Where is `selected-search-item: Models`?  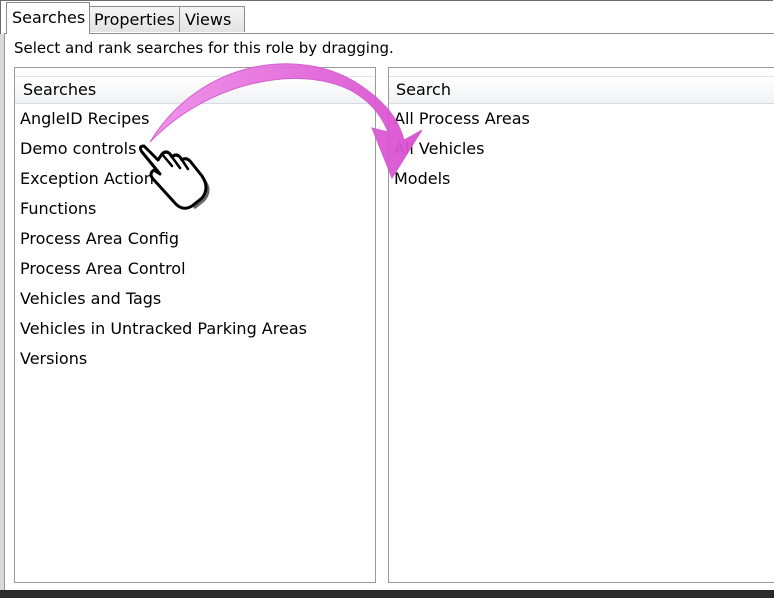 selected-search-item: Models is located at coordinates (581, 179).